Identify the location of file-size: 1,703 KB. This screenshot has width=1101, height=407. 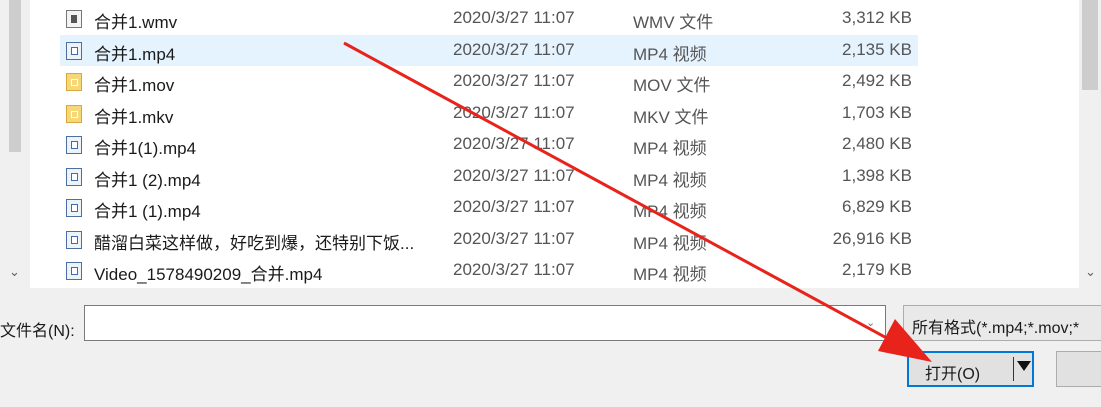
(877, 112).